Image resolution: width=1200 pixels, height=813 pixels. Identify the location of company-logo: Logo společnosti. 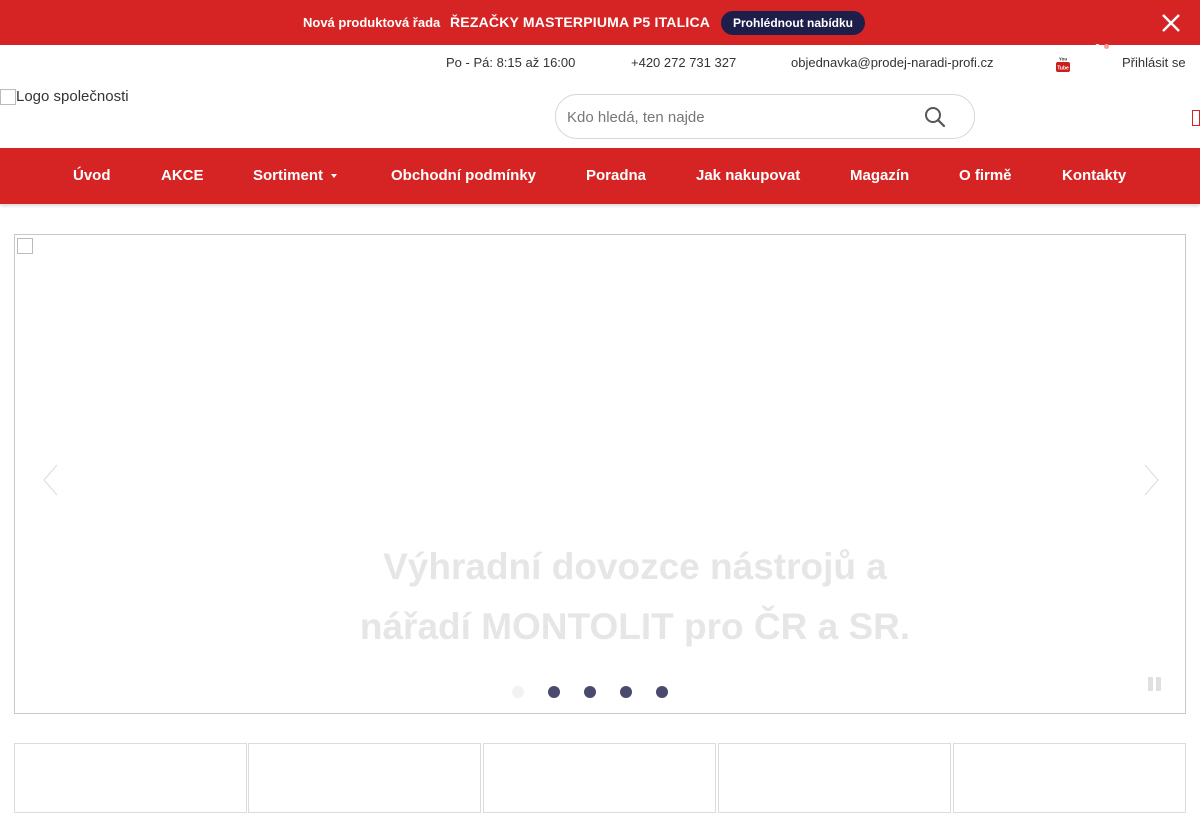
(64, 96).